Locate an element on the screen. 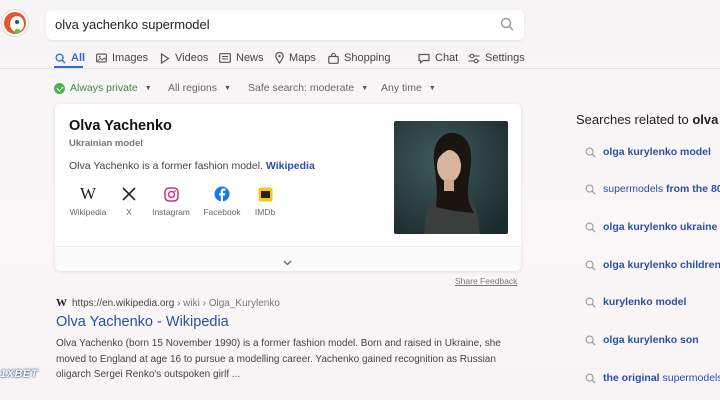 The height and width of the screenshot is (400, 720). imdb-icon is located at coordinates (265, 194).